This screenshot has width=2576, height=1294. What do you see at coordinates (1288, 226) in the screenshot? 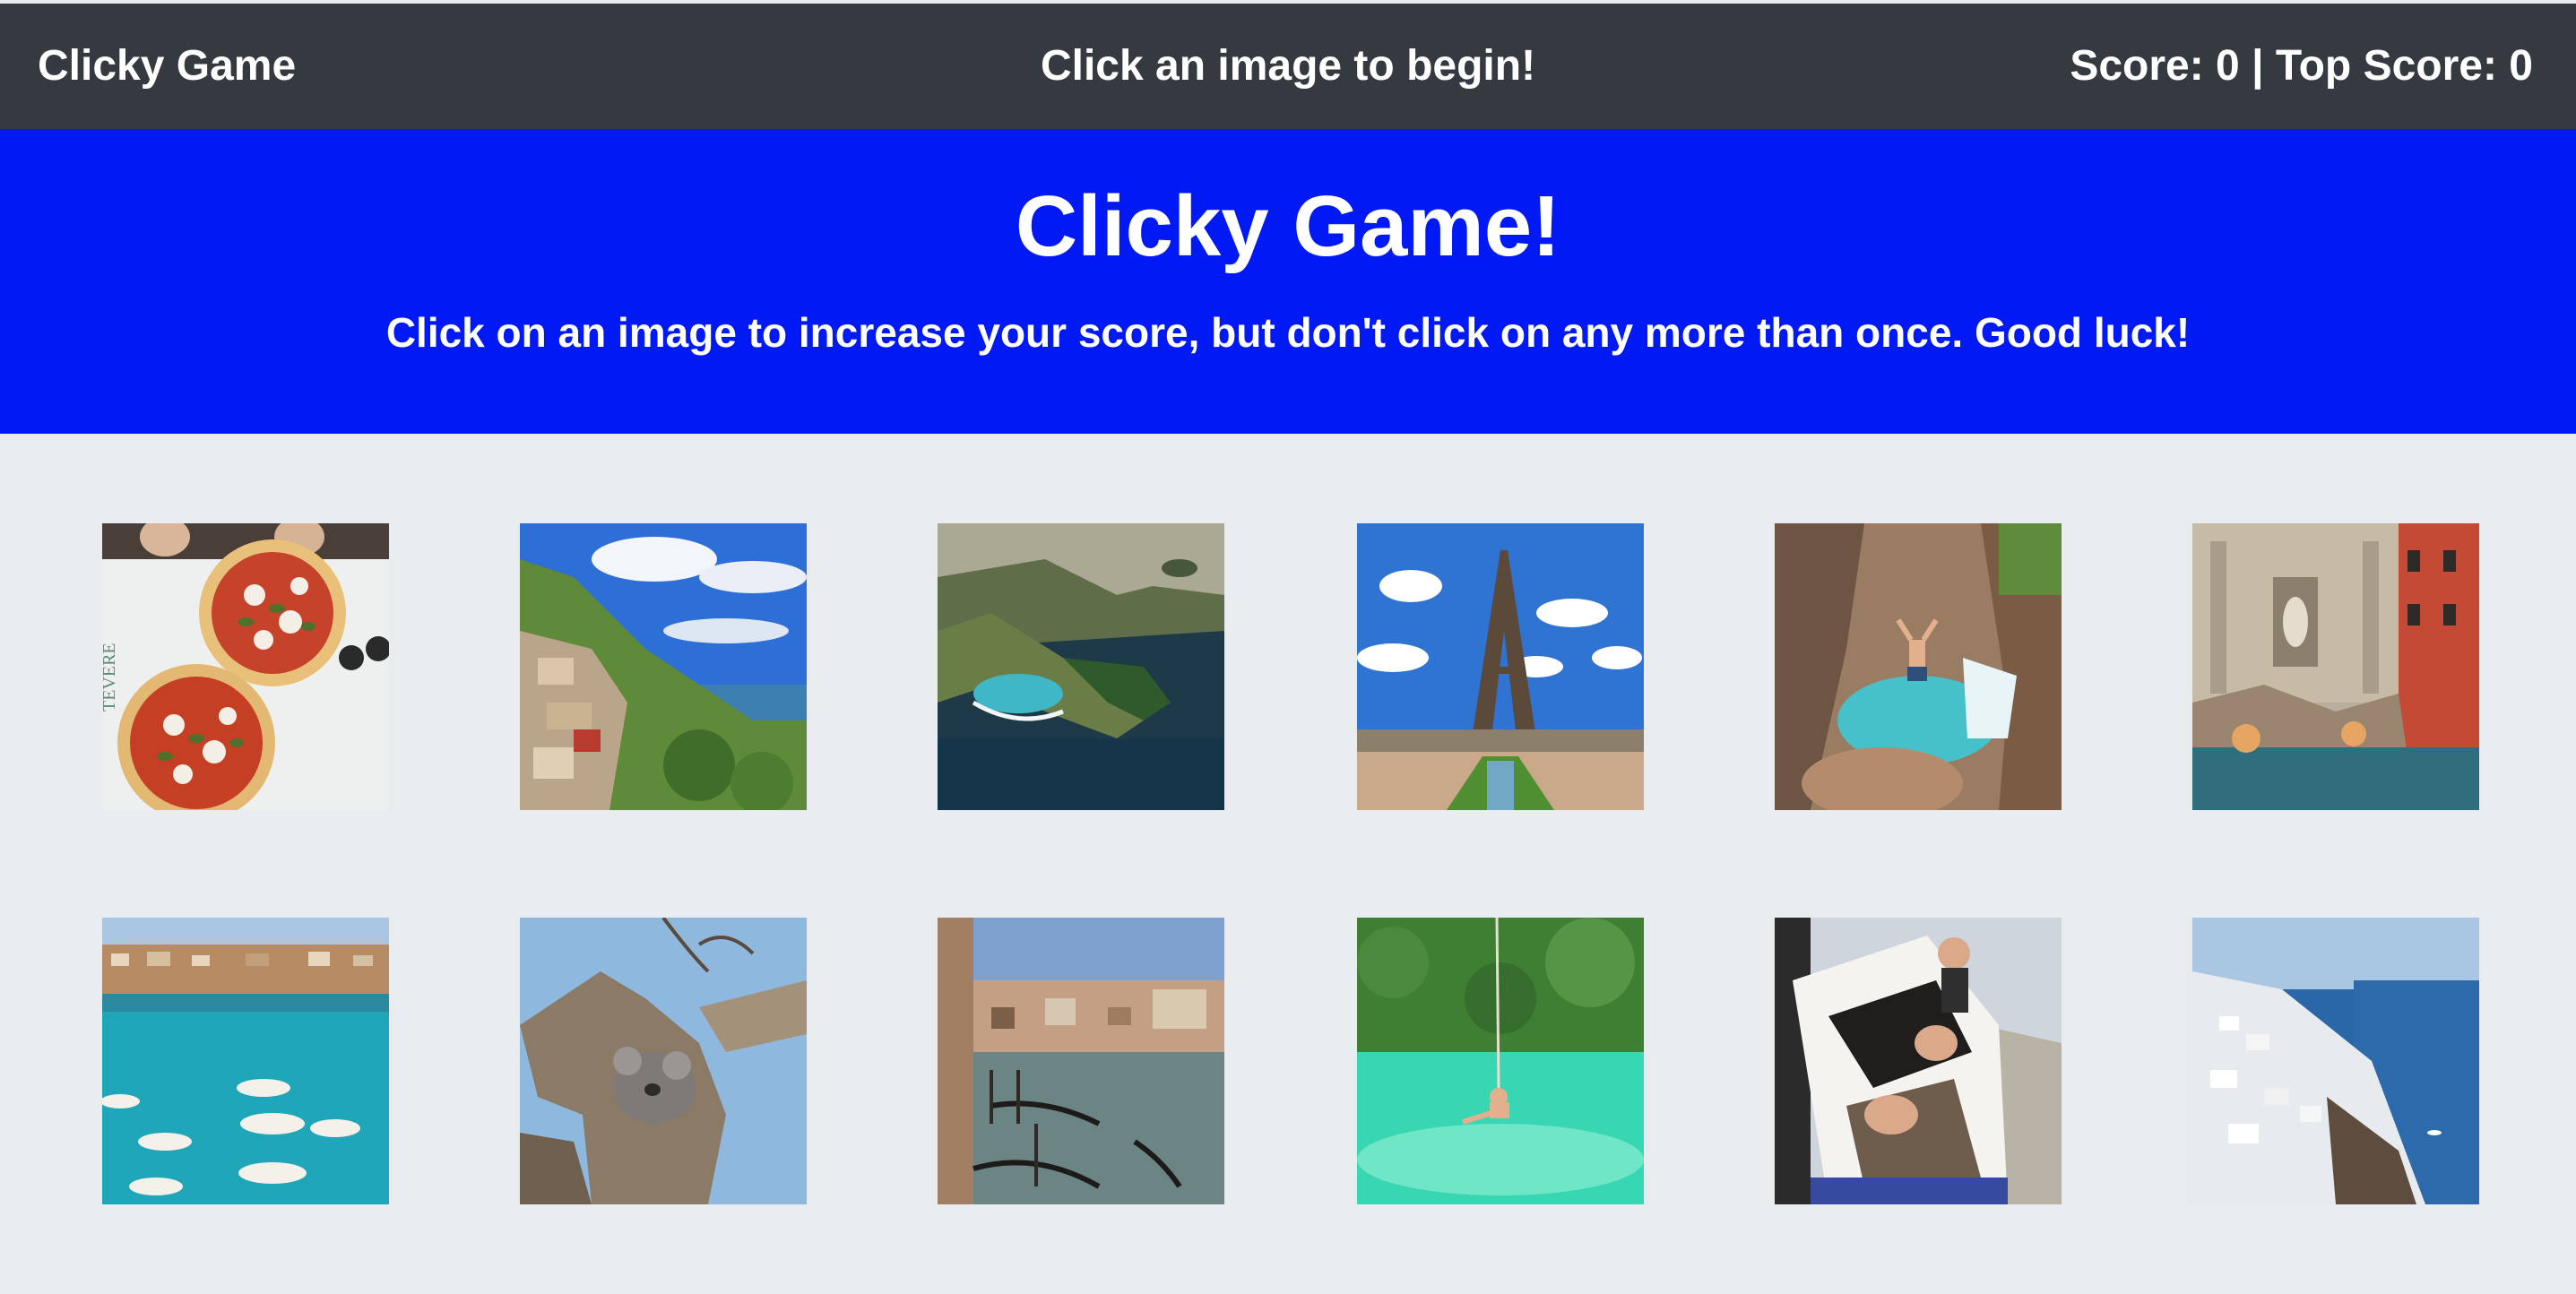
I see `page-title: Clicky Game!` at bounding box center [1288, 226].